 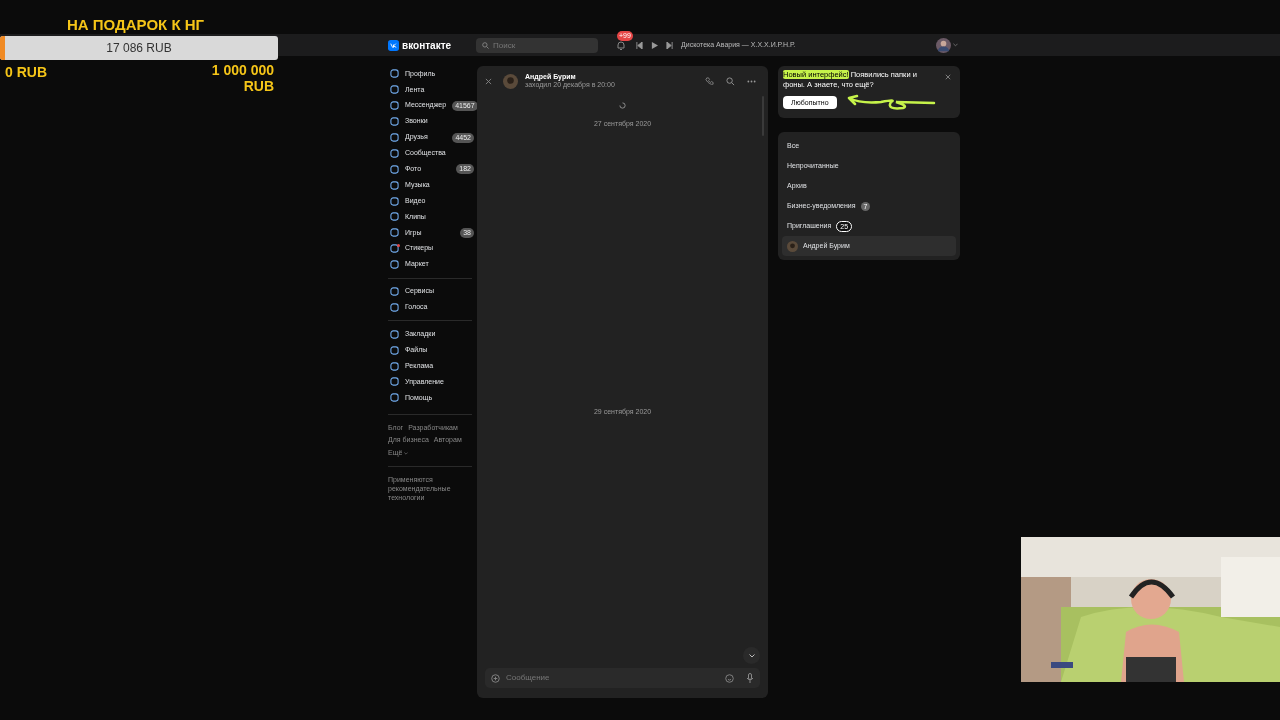 What do you see at coordinates (669, 45) in the screenshot?
I see `next-icon` at bounding box center [669, 45].